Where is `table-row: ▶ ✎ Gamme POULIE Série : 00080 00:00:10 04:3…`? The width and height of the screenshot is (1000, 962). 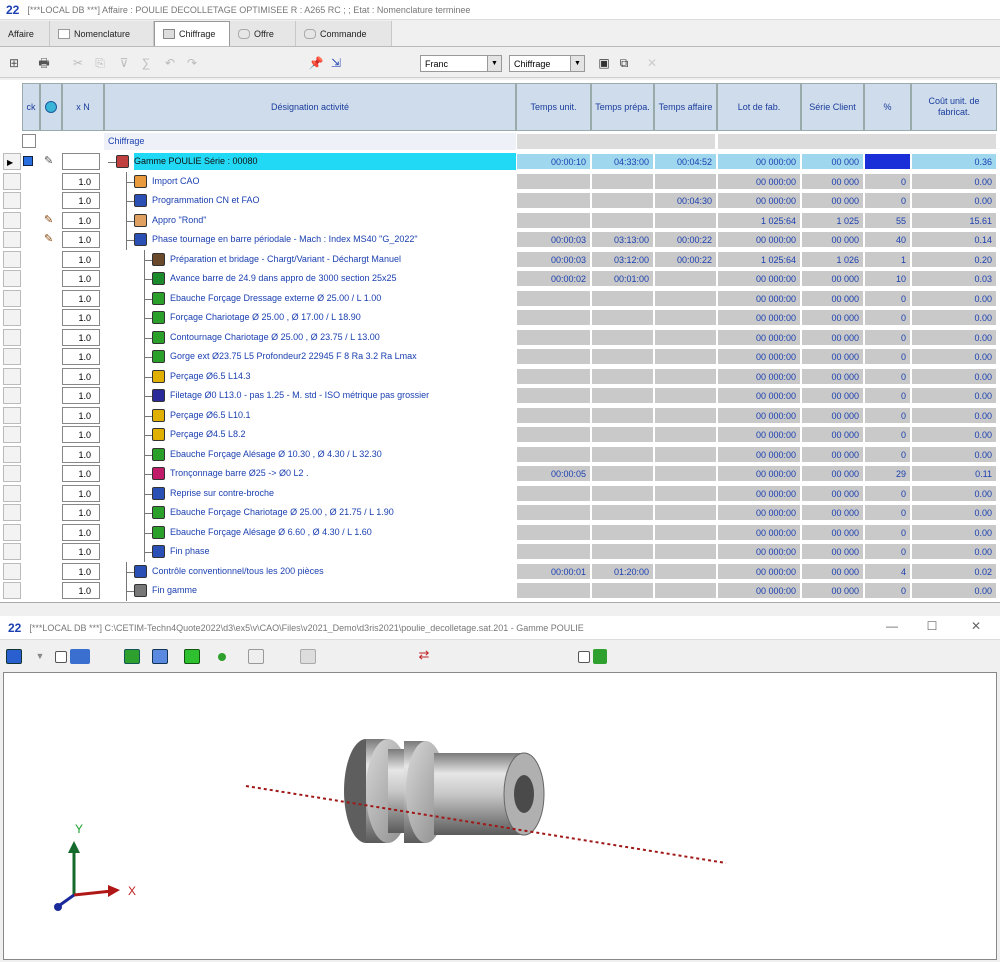
table-row: ▶ ✎ Gamme POULIE Série : 00080 00:00:10 04:3… is located at coordinates (500, 162).